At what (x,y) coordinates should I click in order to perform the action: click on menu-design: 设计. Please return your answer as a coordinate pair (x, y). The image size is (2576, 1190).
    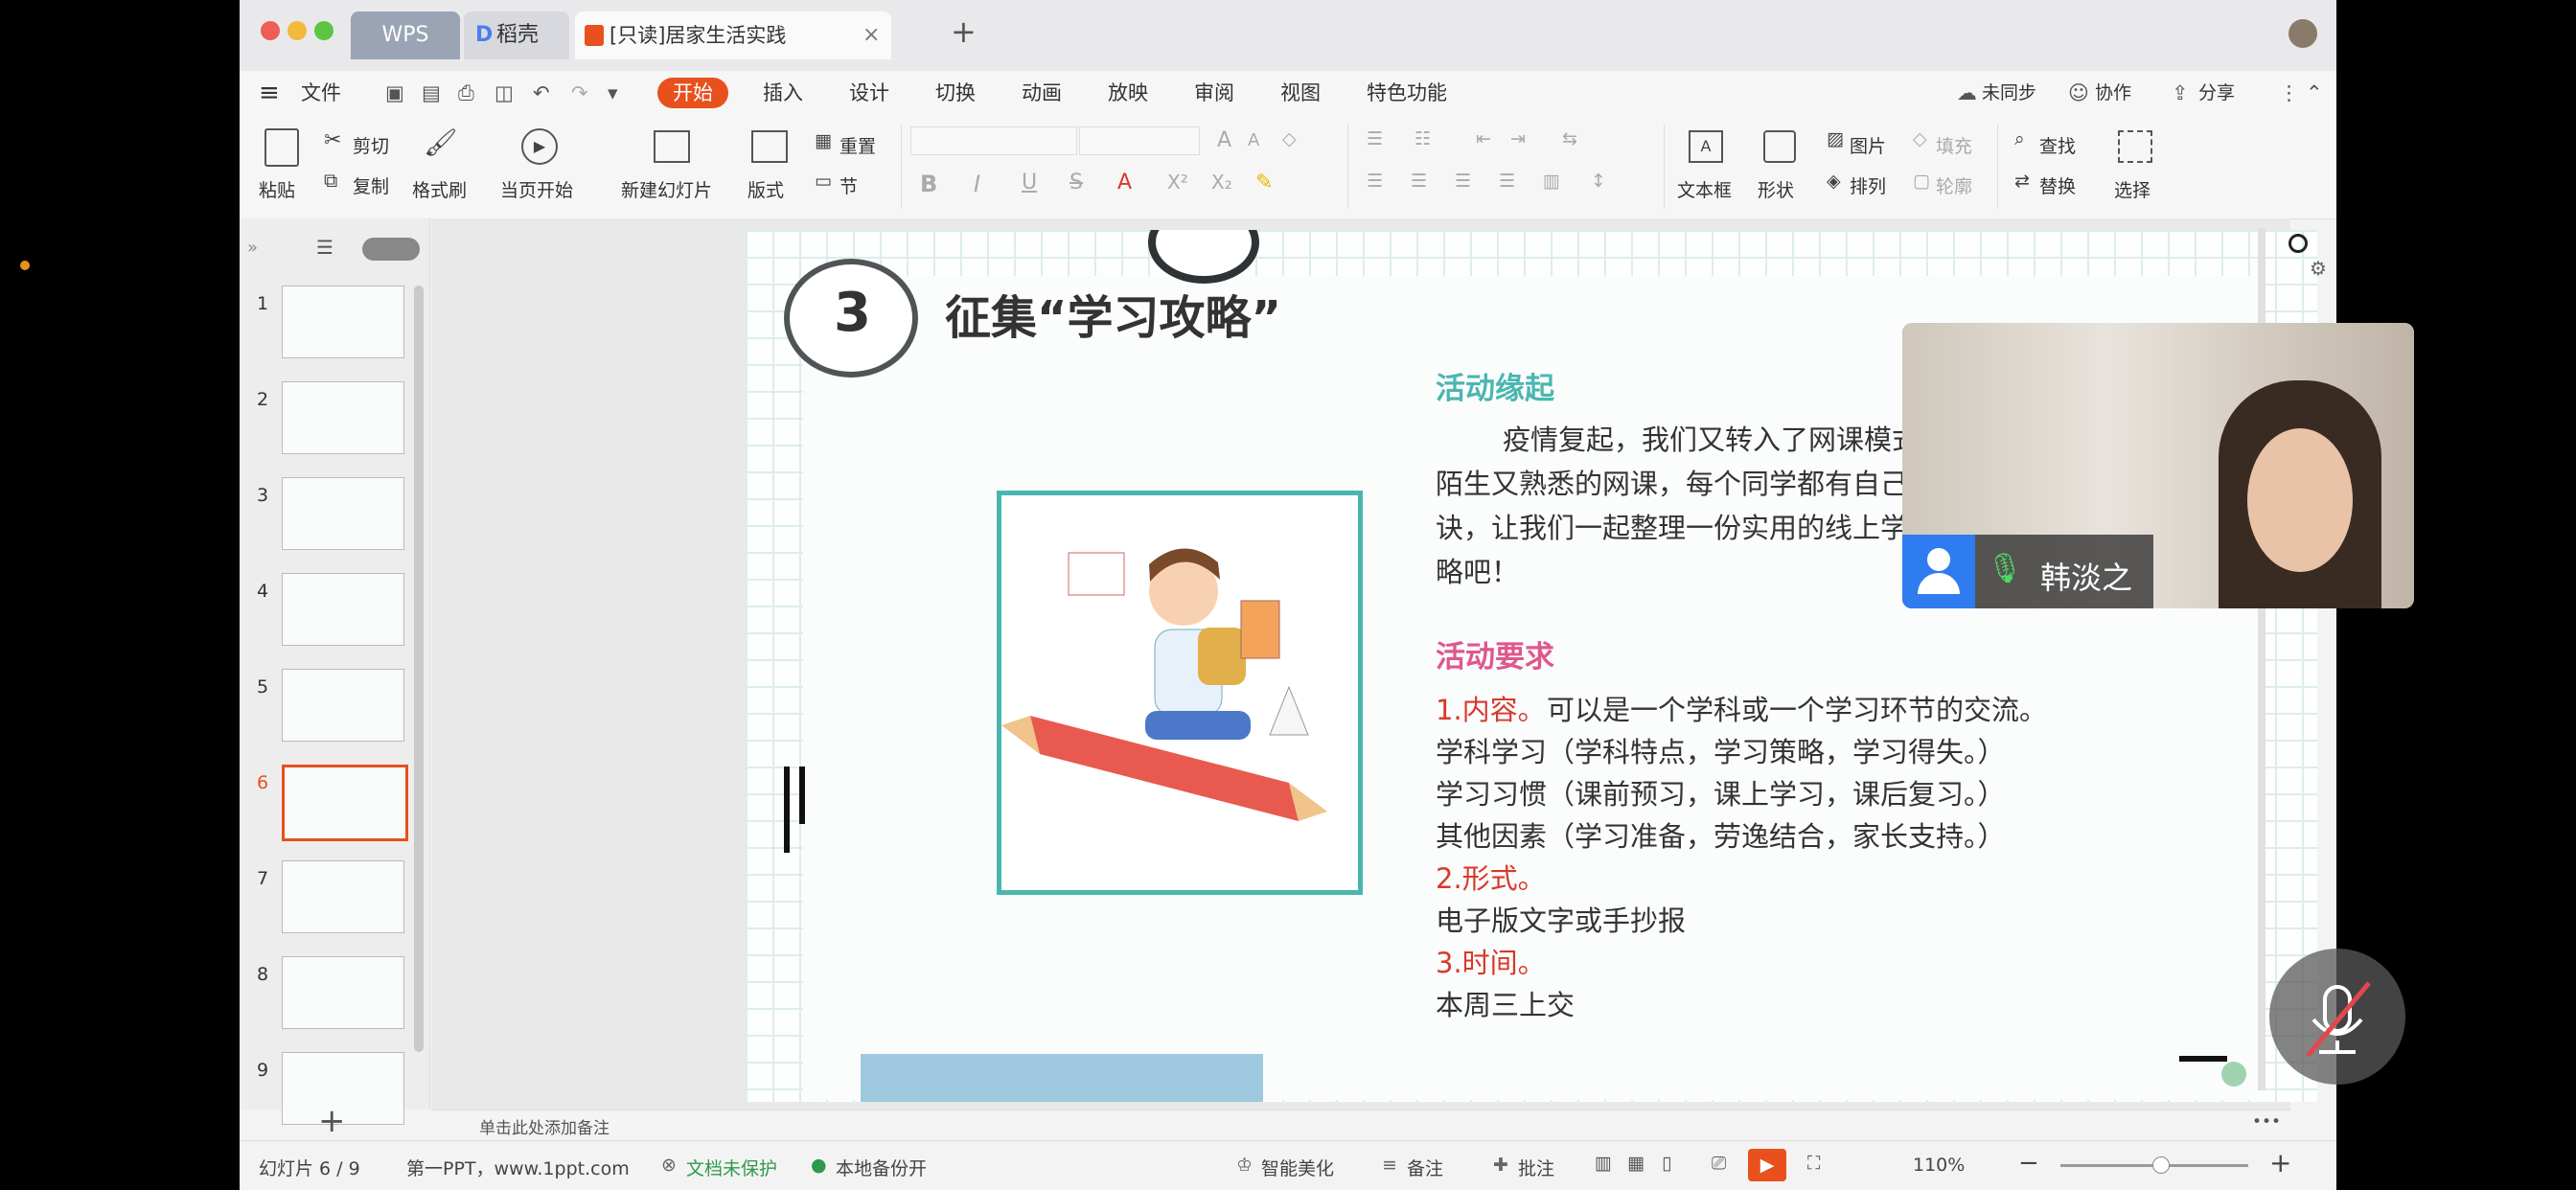
    Looking at the image, I should click on (869, 93).